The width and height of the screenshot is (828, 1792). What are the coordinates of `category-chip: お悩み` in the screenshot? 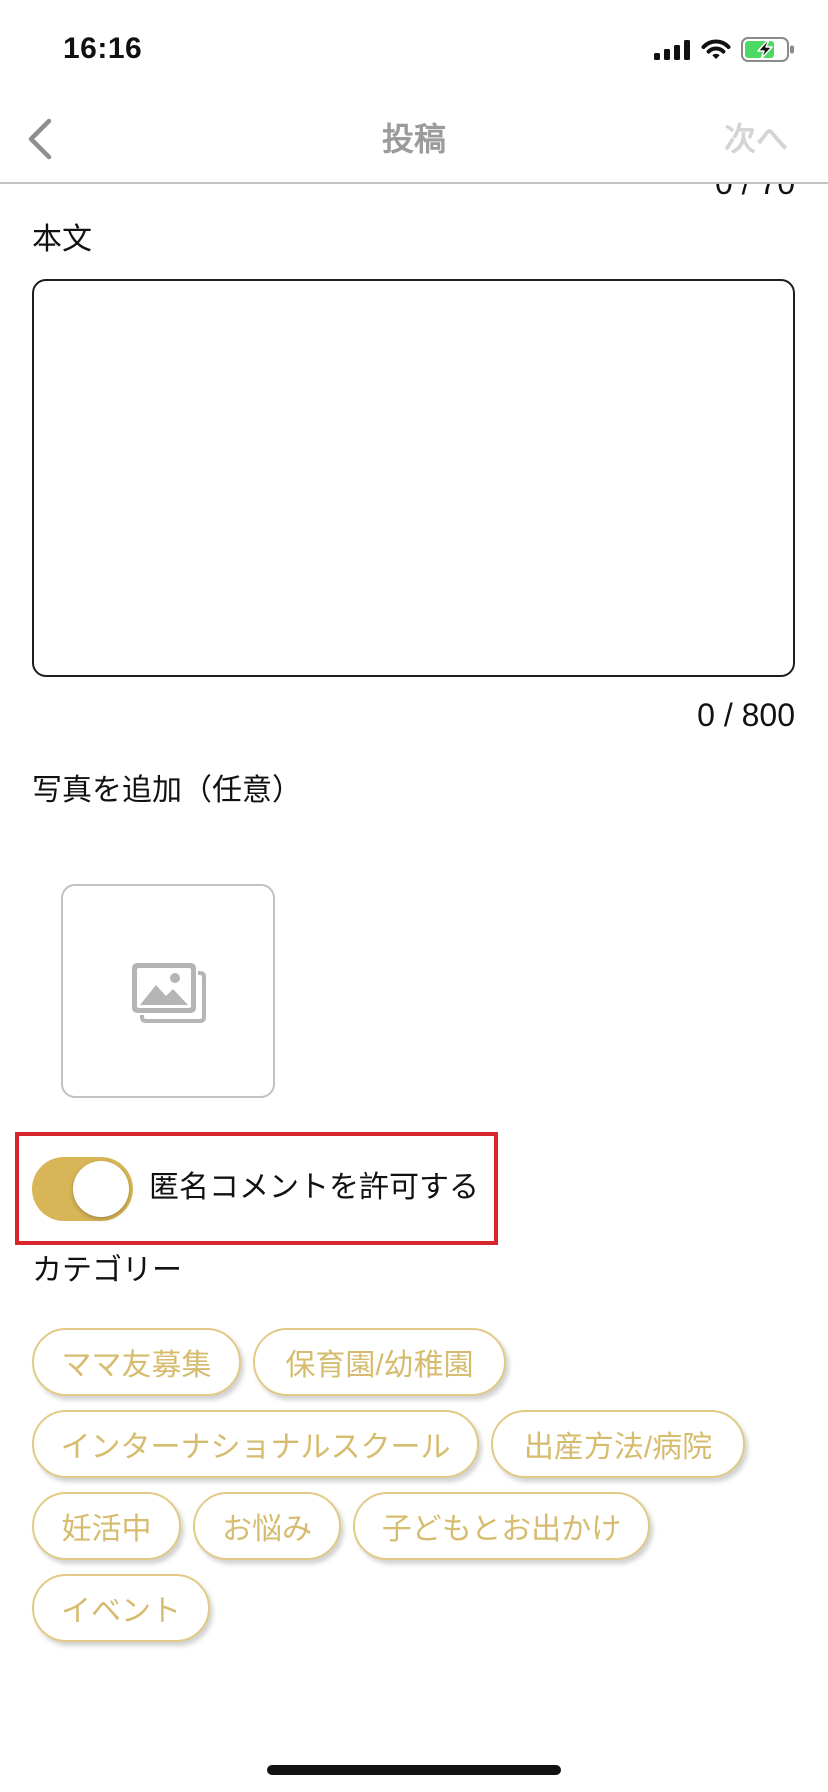 It's located at (267, 1526).